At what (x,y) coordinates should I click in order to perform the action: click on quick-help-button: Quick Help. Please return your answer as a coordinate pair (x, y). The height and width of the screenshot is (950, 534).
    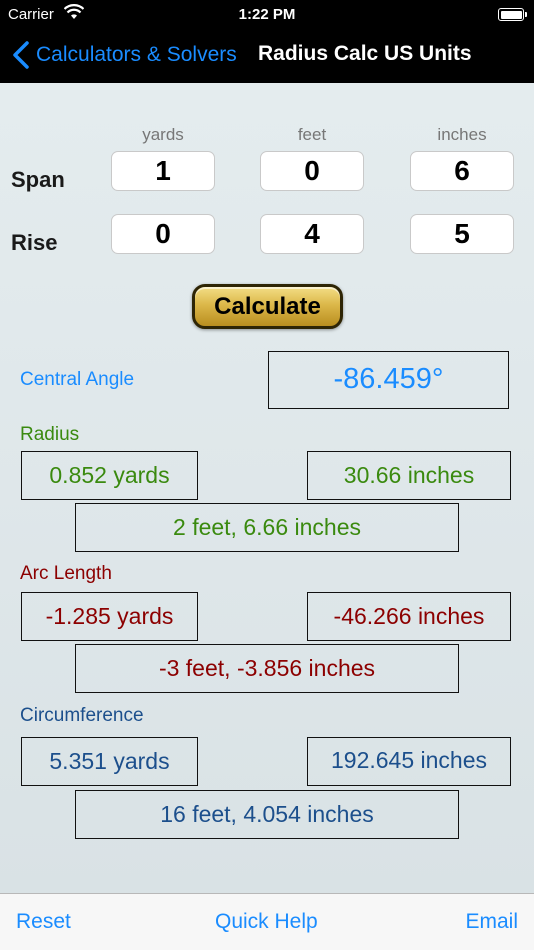
    Looking at the image, I should click on (266, 922).